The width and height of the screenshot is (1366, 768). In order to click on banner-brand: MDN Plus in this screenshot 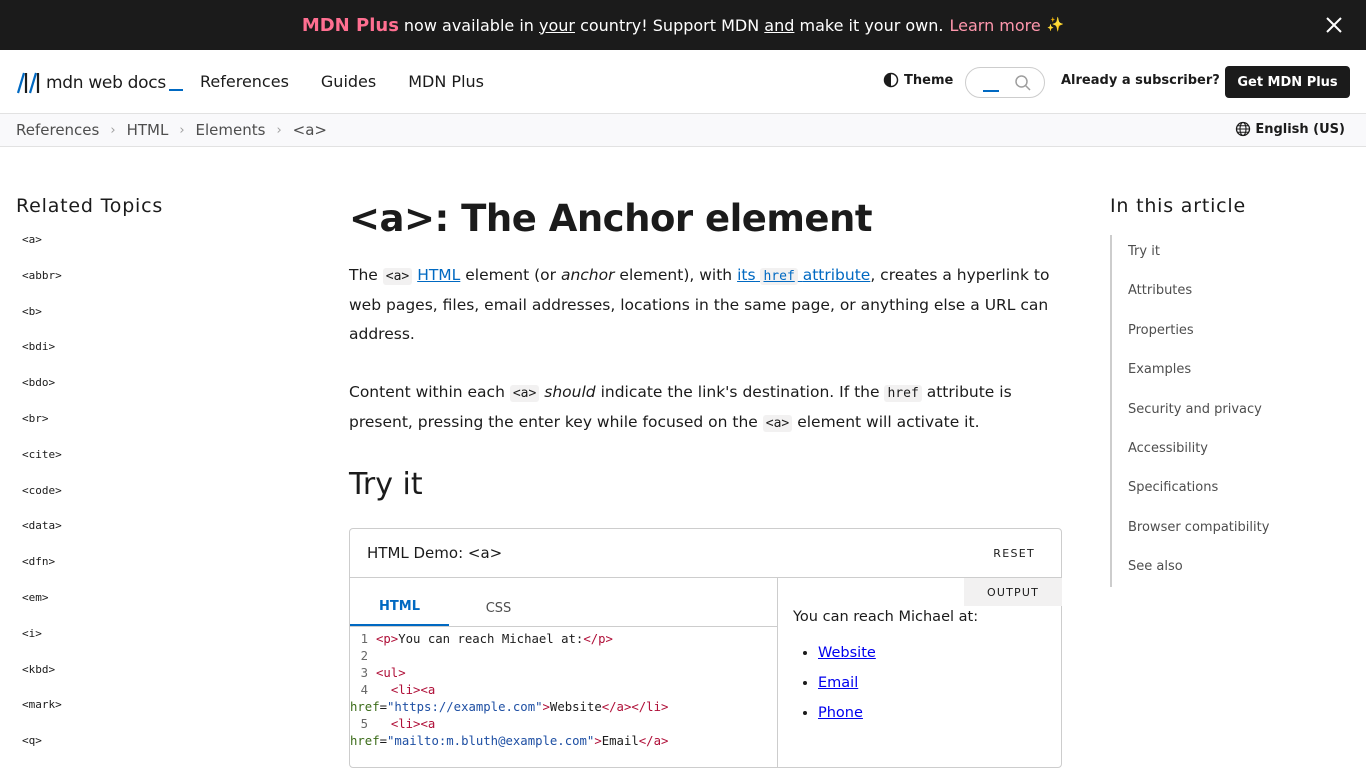, I will do `click(350, 25)`.